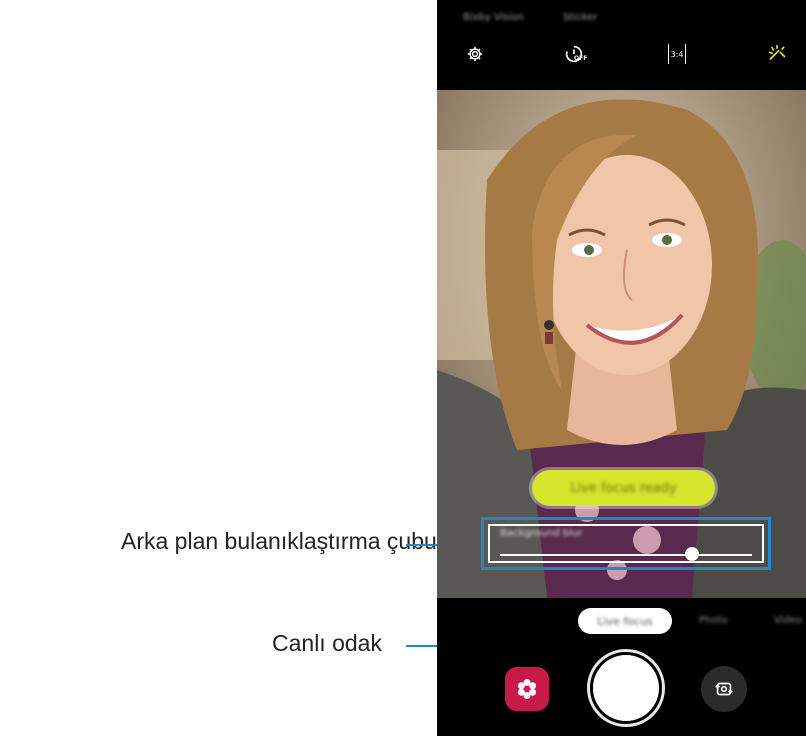  What do you see at coordinates (788, 620) in the screenshot?
I see `mode-video: Video` at bounding box center [788, 620].